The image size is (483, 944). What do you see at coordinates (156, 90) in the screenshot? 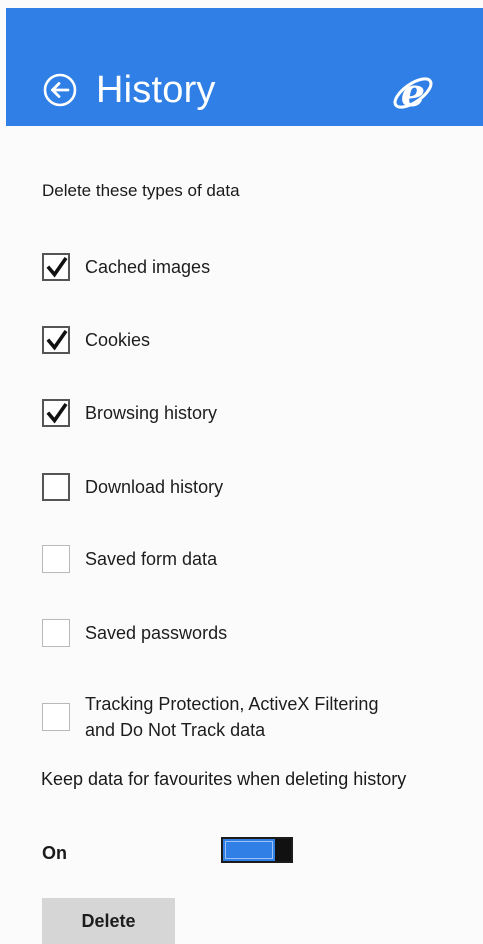
I see `page-title: History` at bounding box center [156, 90].